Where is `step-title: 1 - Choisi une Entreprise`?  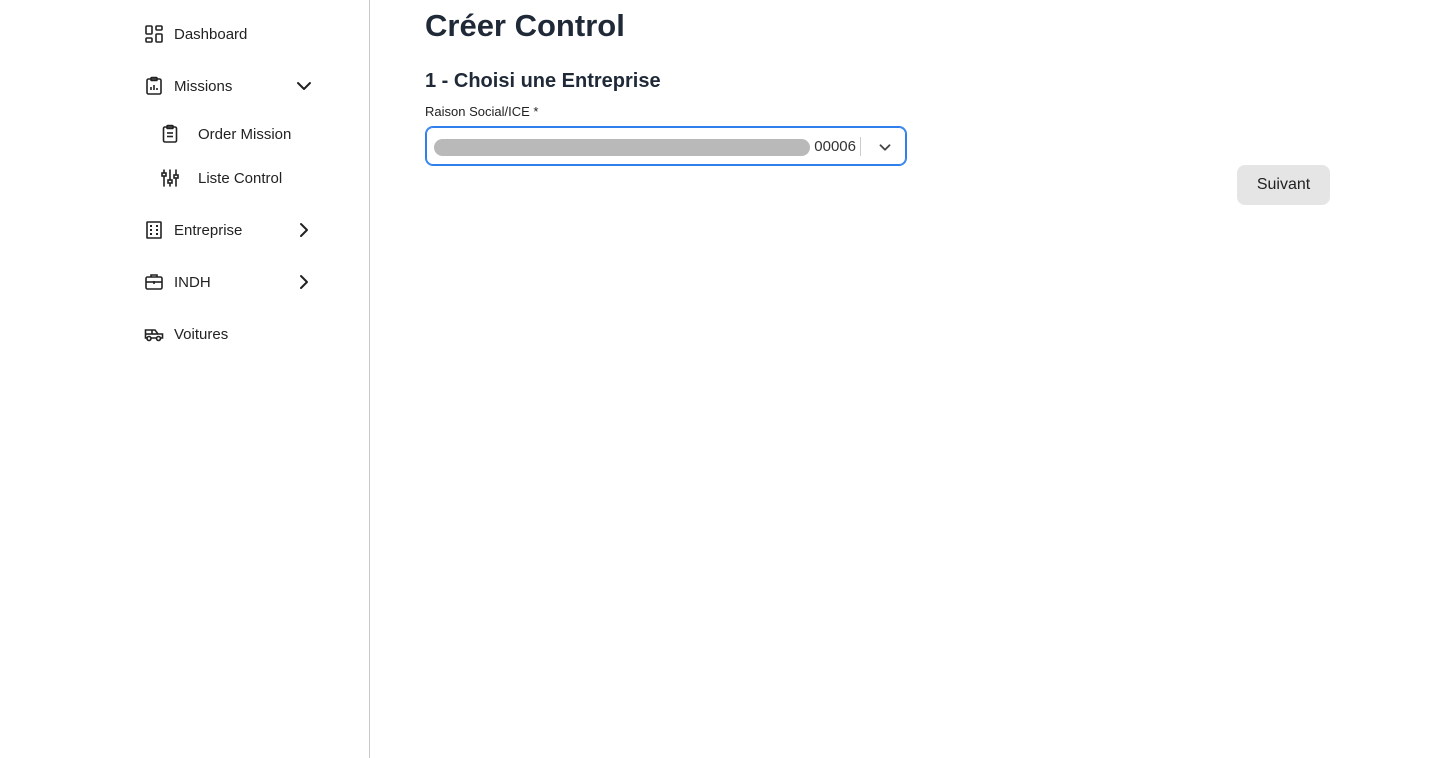 step-title: 1 - Choisi une Entreprise is located at coordinates (543, 81).